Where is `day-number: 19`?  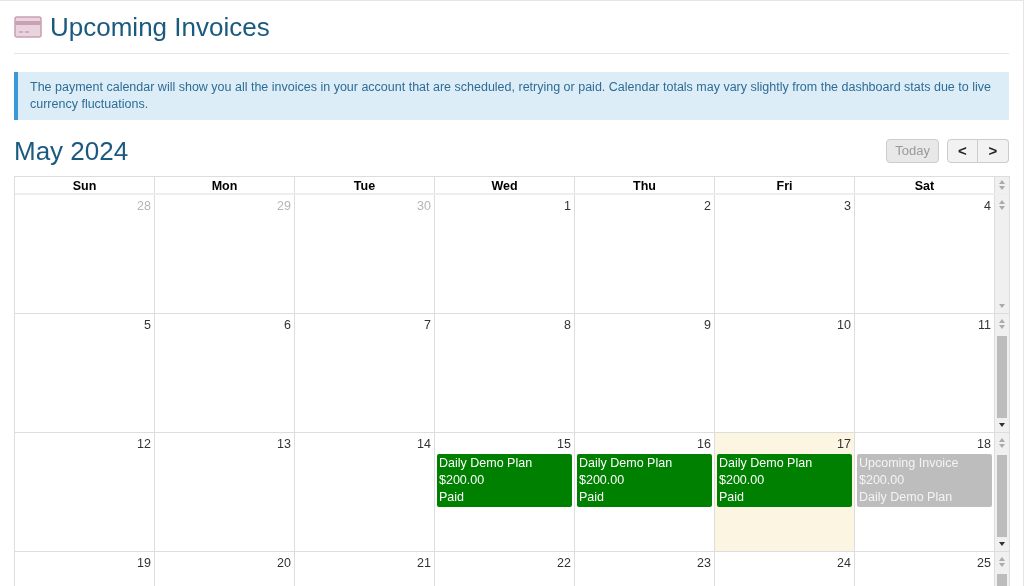
day-number: 19 is located at coordinates (144, 563).